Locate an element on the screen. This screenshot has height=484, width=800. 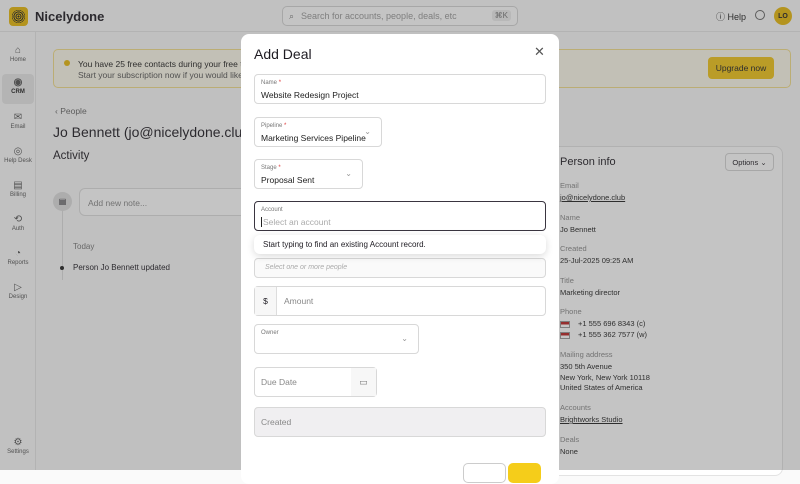
pipeline-value: Marketing Services Pipeline is located at coordinates (313, 138).